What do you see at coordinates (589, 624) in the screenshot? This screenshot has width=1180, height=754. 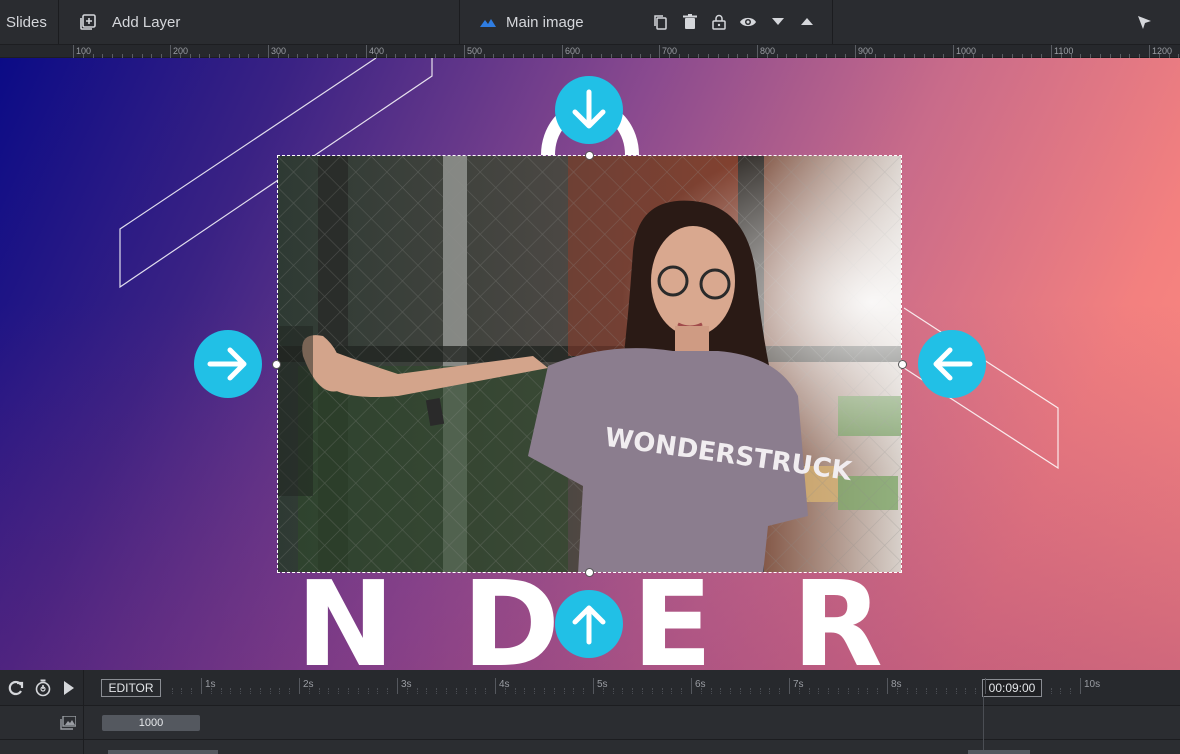 I see `animate-from-bottom-button` at bounding box center [589, 624].